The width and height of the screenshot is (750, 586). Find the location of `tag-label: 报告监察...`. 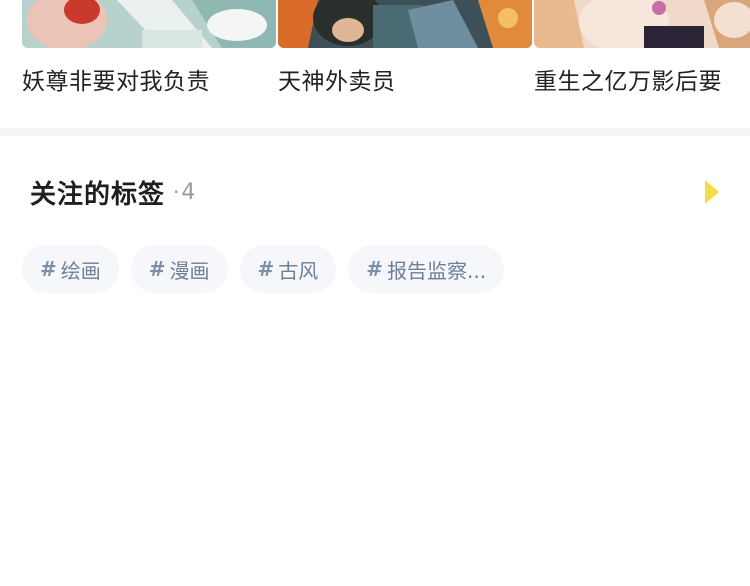

tag-label: 报告监察... is located at coordinates (437, 270).